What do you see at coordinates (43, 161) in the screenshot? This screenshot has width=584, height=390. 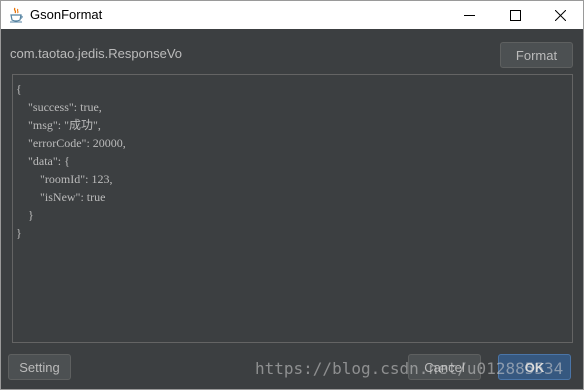 I see `code-line: "data": {` at bounding box center [43, 161].